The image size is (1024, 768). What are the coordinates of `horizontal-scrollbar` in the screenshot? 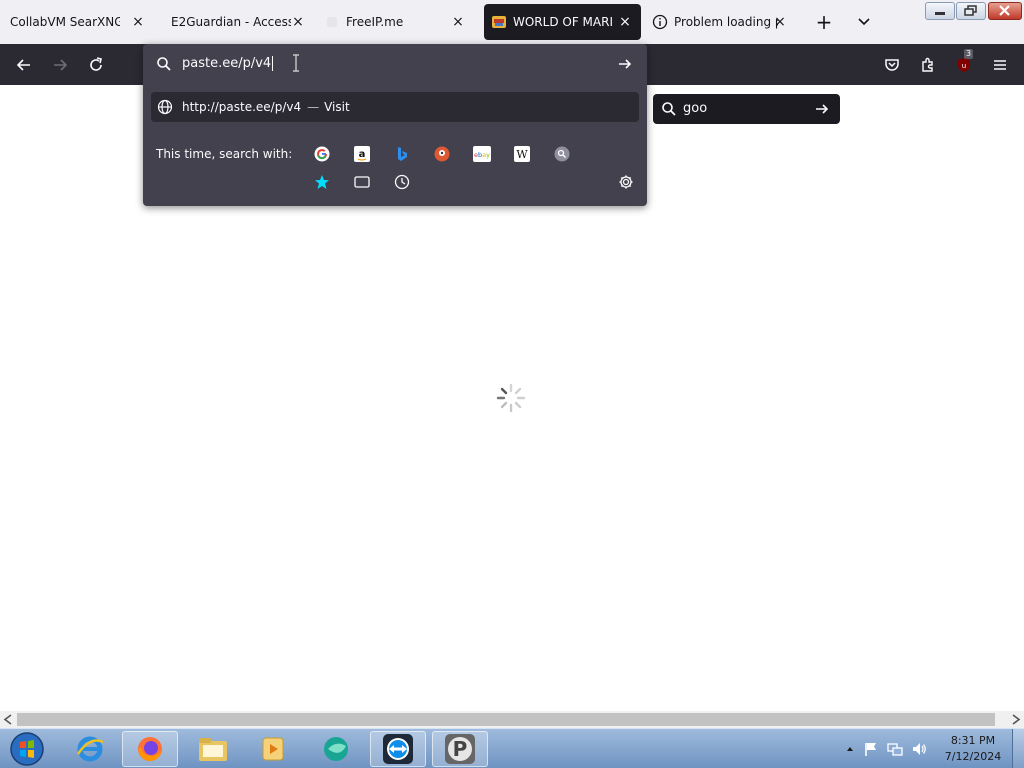 It's located at (512, 719).